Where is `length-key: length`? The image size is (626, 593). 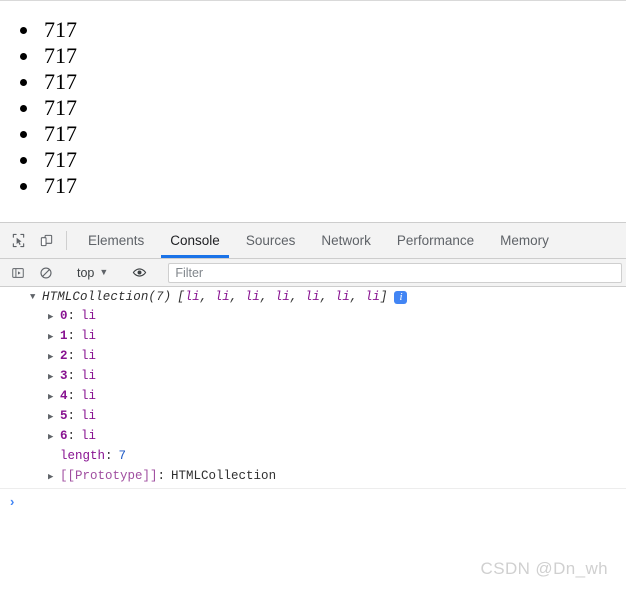
length-key: length is located at coordinates (83, 456).